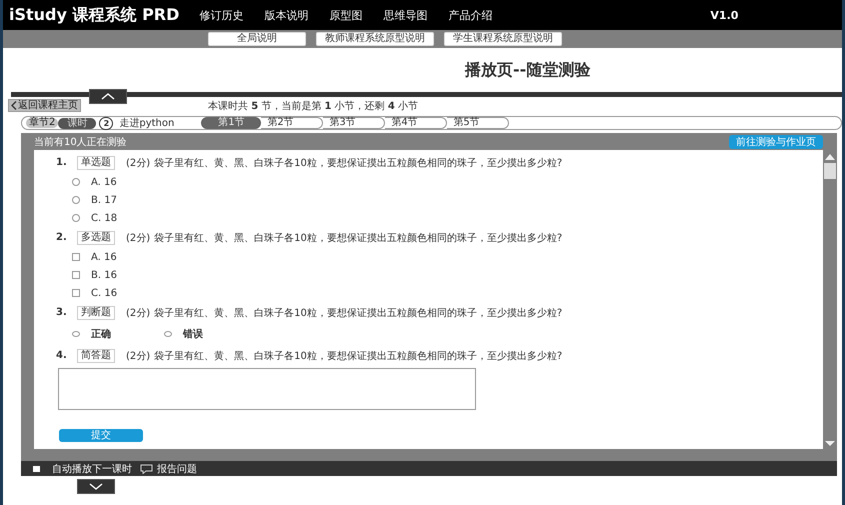 The image size is (845, 505). I want to click on option-label: B. 17, so click(104, 200).